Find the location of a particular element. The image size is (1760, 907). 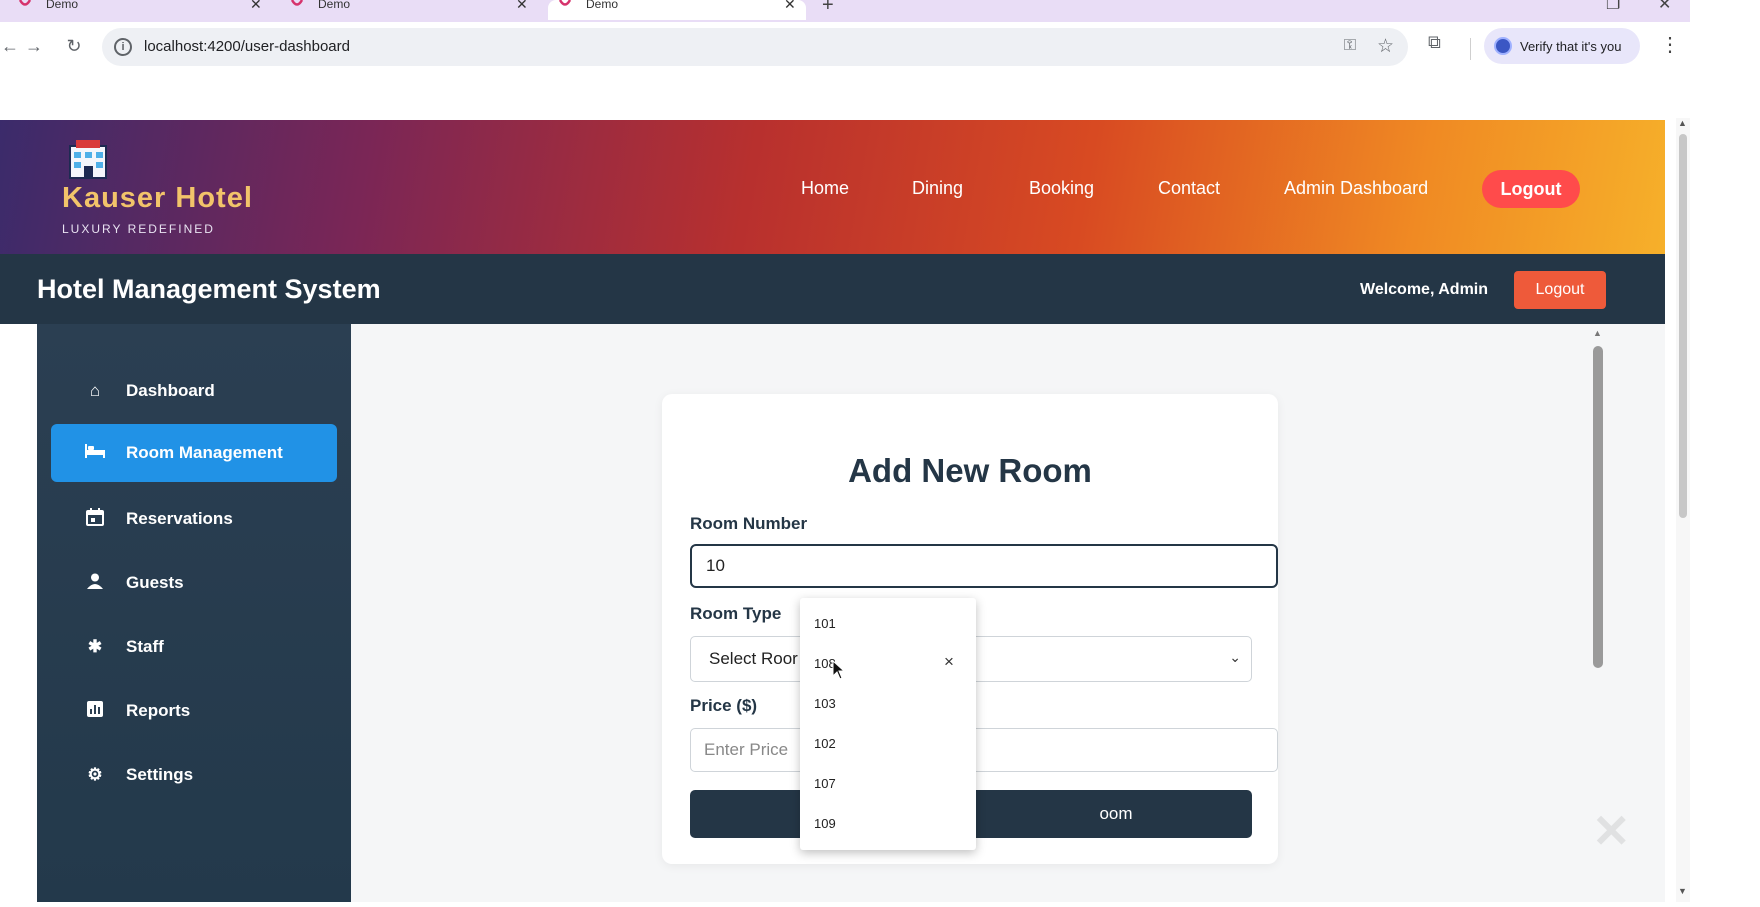

extensions-icon: ⧉ is located at coordinates (1434, 42).